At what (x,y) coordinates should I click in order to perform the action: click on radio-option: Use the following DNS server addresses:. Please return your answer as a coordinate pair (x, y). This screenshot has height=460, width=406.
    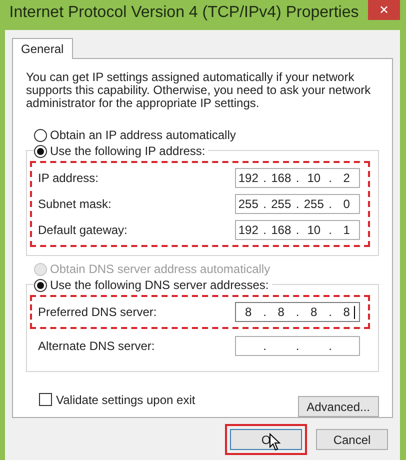
    Looking at the image, I should click on (153, 285).